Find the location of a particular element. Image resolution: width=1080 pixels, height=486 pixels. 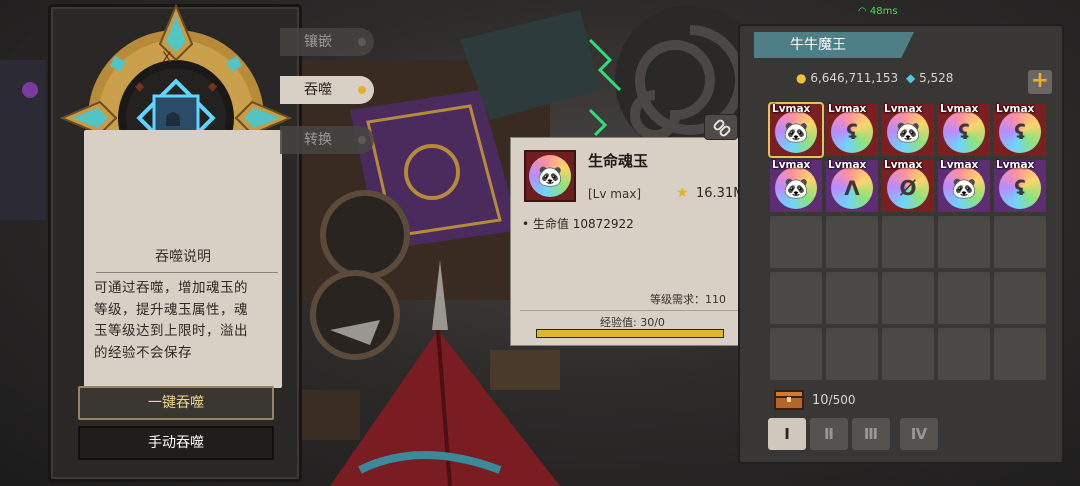

inventory-capacity: 10/500 is located at coordinates (834, 400).